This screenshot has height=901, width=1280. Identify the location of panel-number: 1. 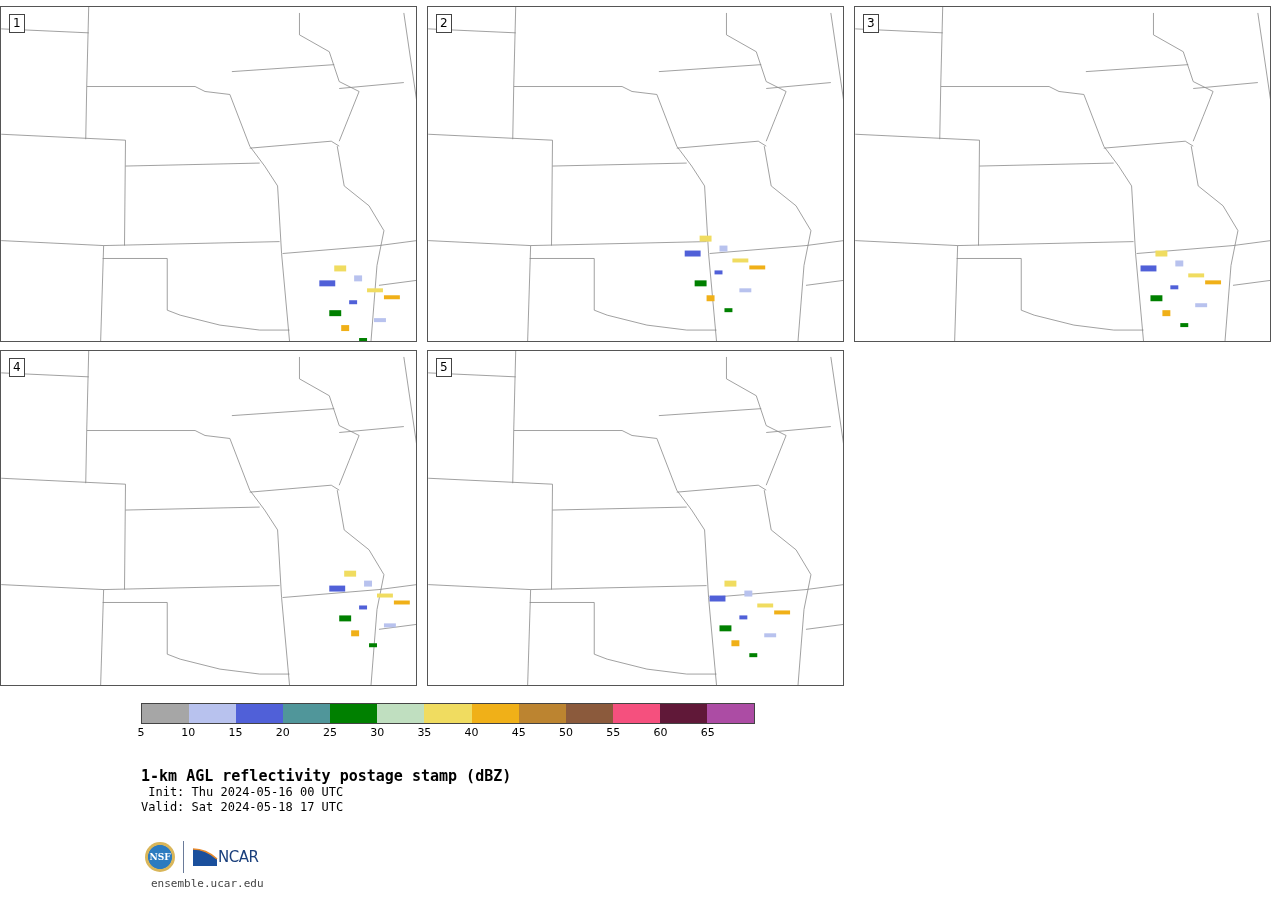
(17, 23).